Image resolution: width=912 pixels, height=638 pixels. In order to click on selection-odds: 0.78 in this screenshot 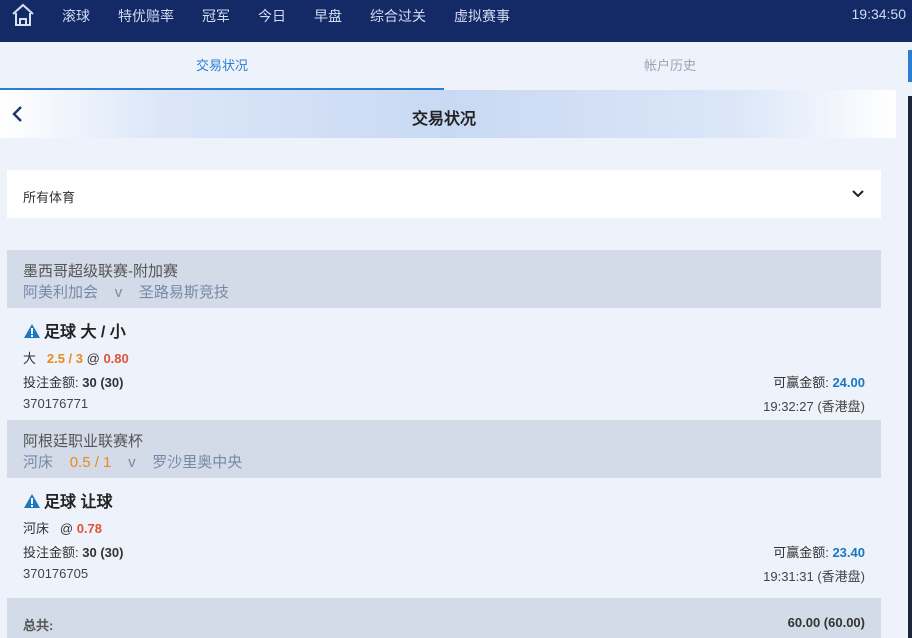, I will do `click(89, 528)`.